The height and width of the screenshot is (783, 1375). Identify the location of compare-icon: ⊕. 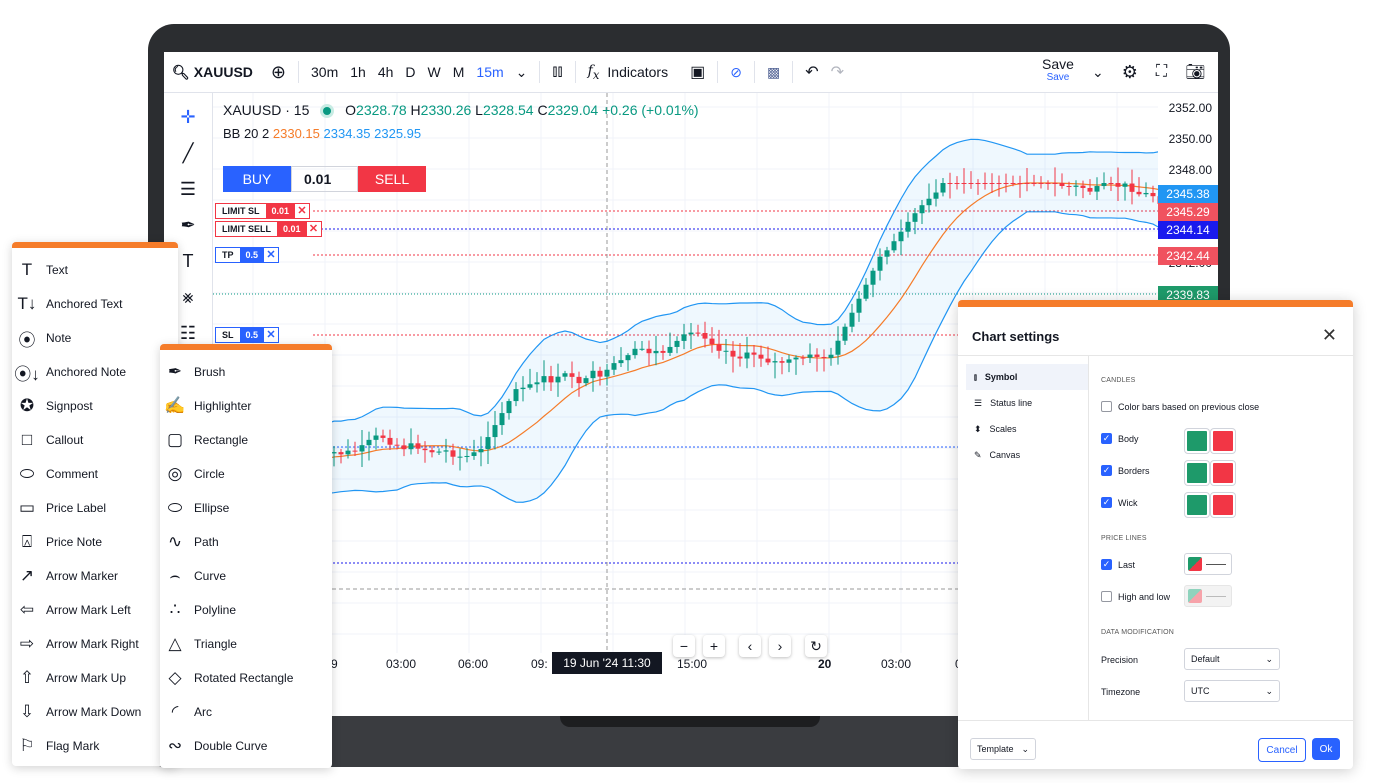
(278, 72).